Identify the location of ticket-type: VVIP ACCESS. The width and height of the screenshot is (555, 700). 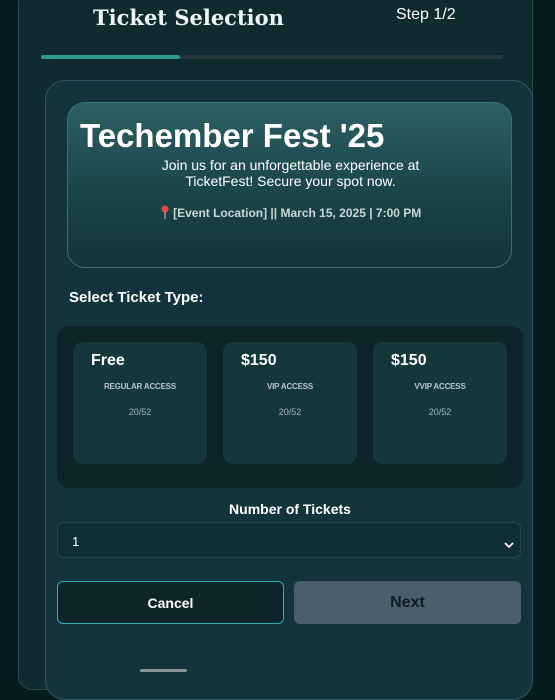
(440, 386).